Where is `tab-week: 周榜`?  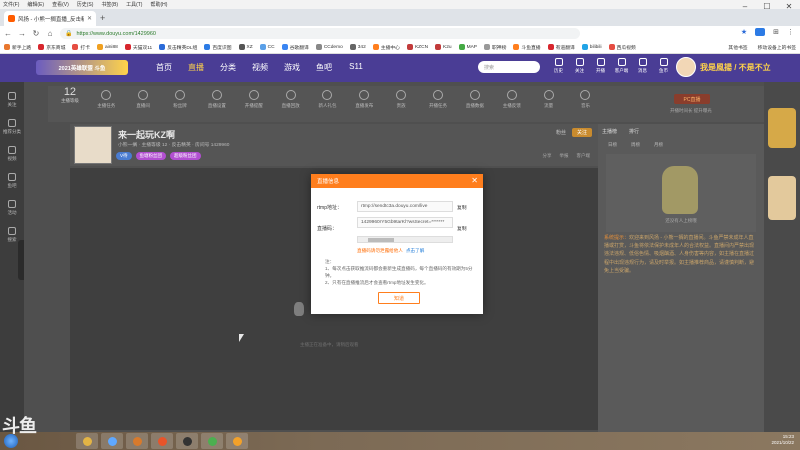 tab-week: 周榜 is located at coordinates (635, 145).